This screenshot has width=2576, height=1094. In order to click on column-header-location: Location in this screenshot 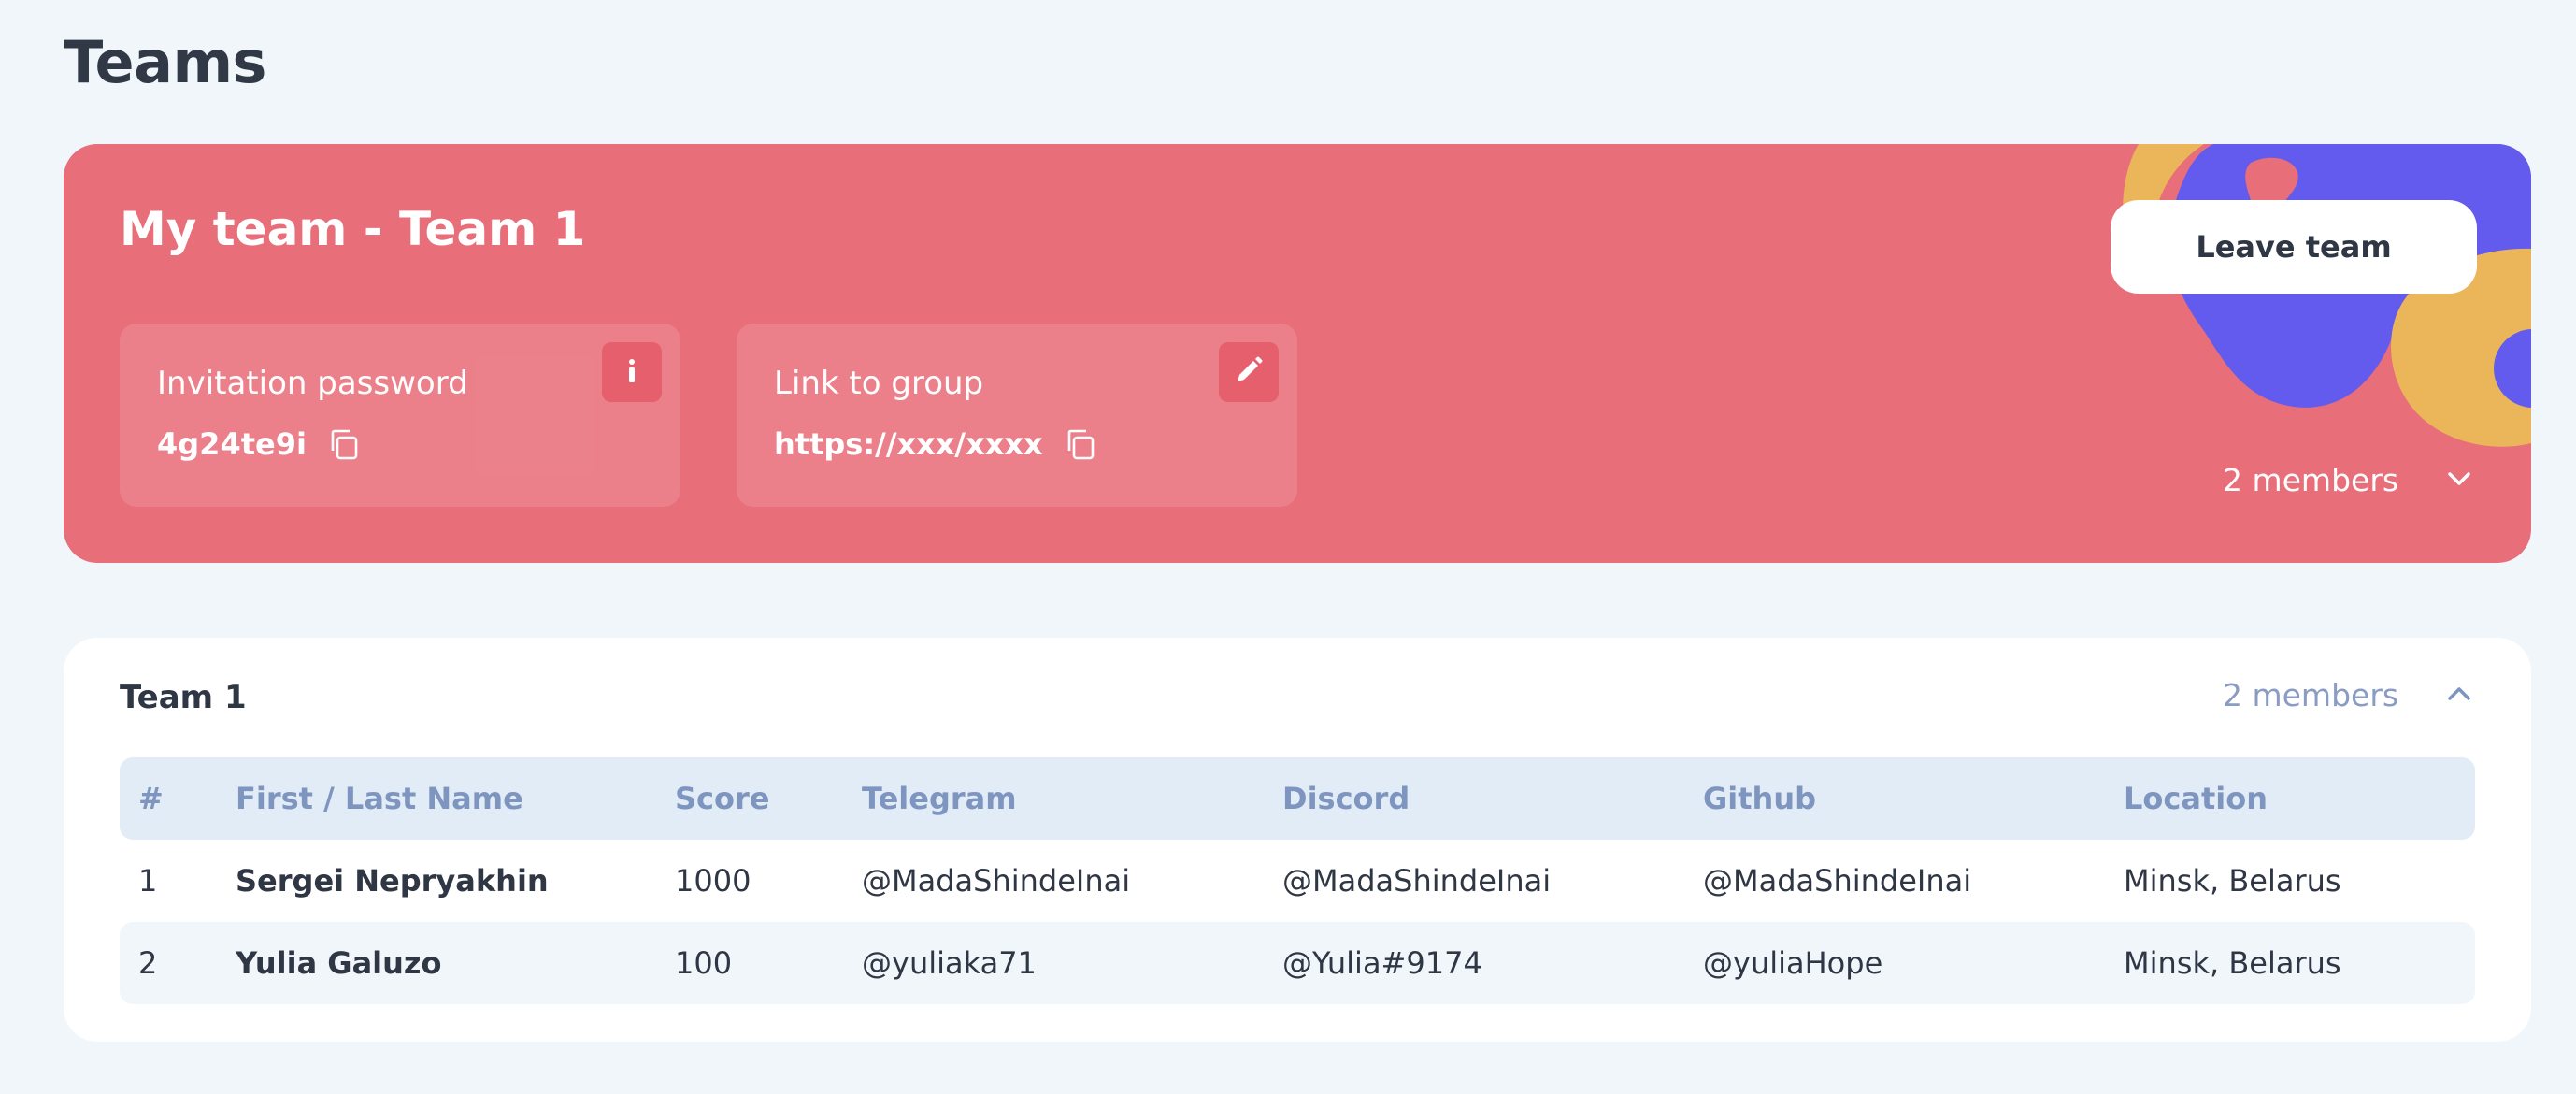, I will do `click(2196, 798)`.